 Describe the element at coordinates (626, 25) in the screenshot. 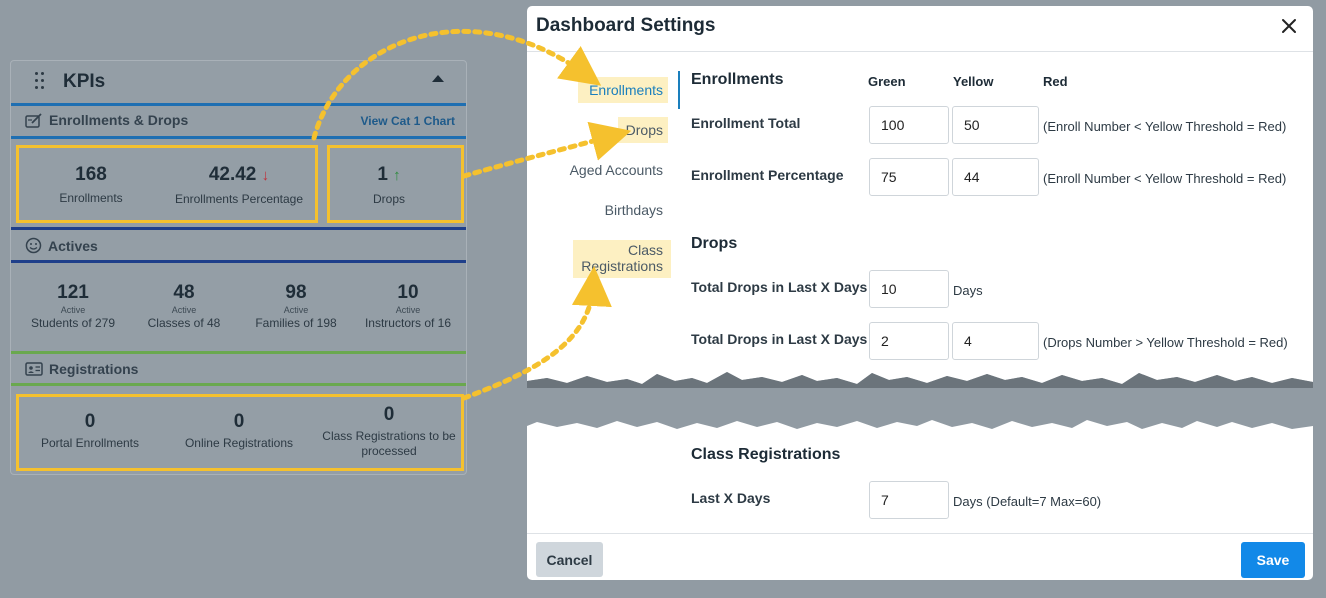

I see `modal-title: Dashboard Settings` at that location.